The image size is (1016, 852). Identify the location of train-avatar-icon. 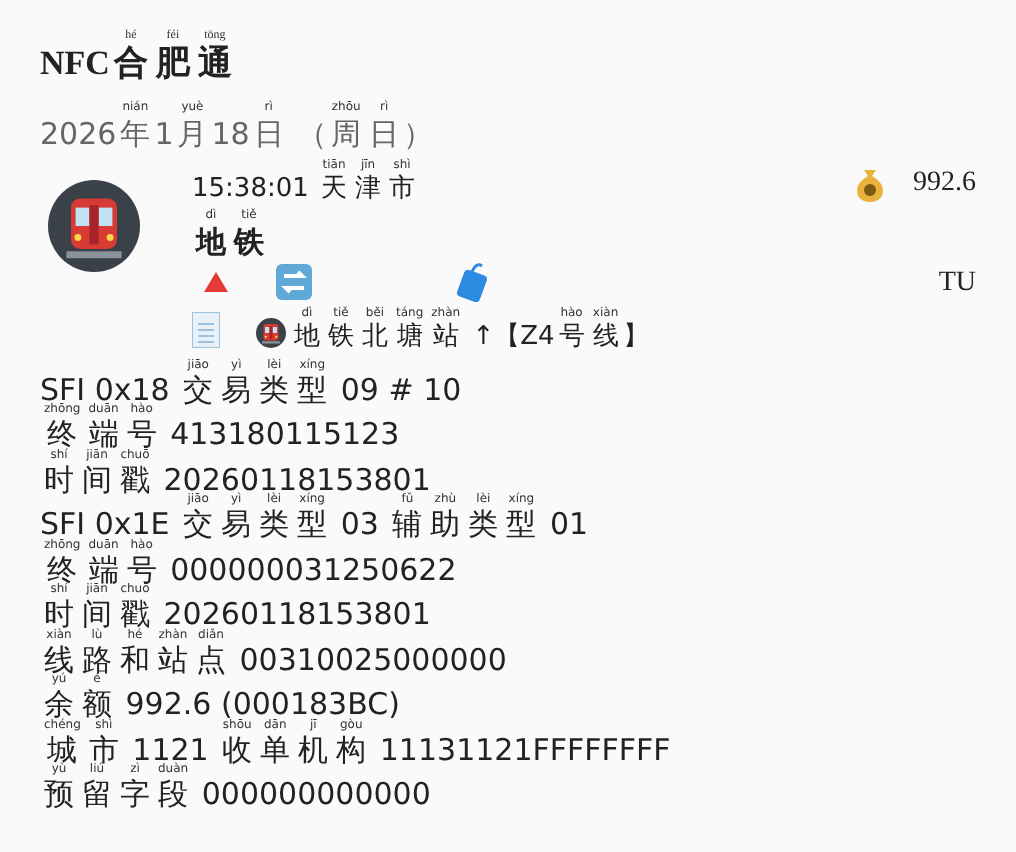
(94, 226).